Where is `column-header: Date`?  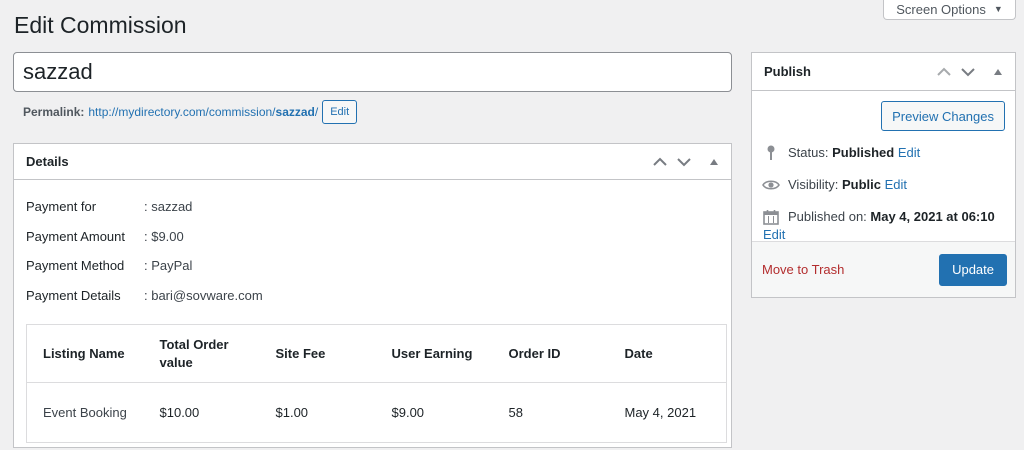 column-header: Date is located at coordinates (667, 353).